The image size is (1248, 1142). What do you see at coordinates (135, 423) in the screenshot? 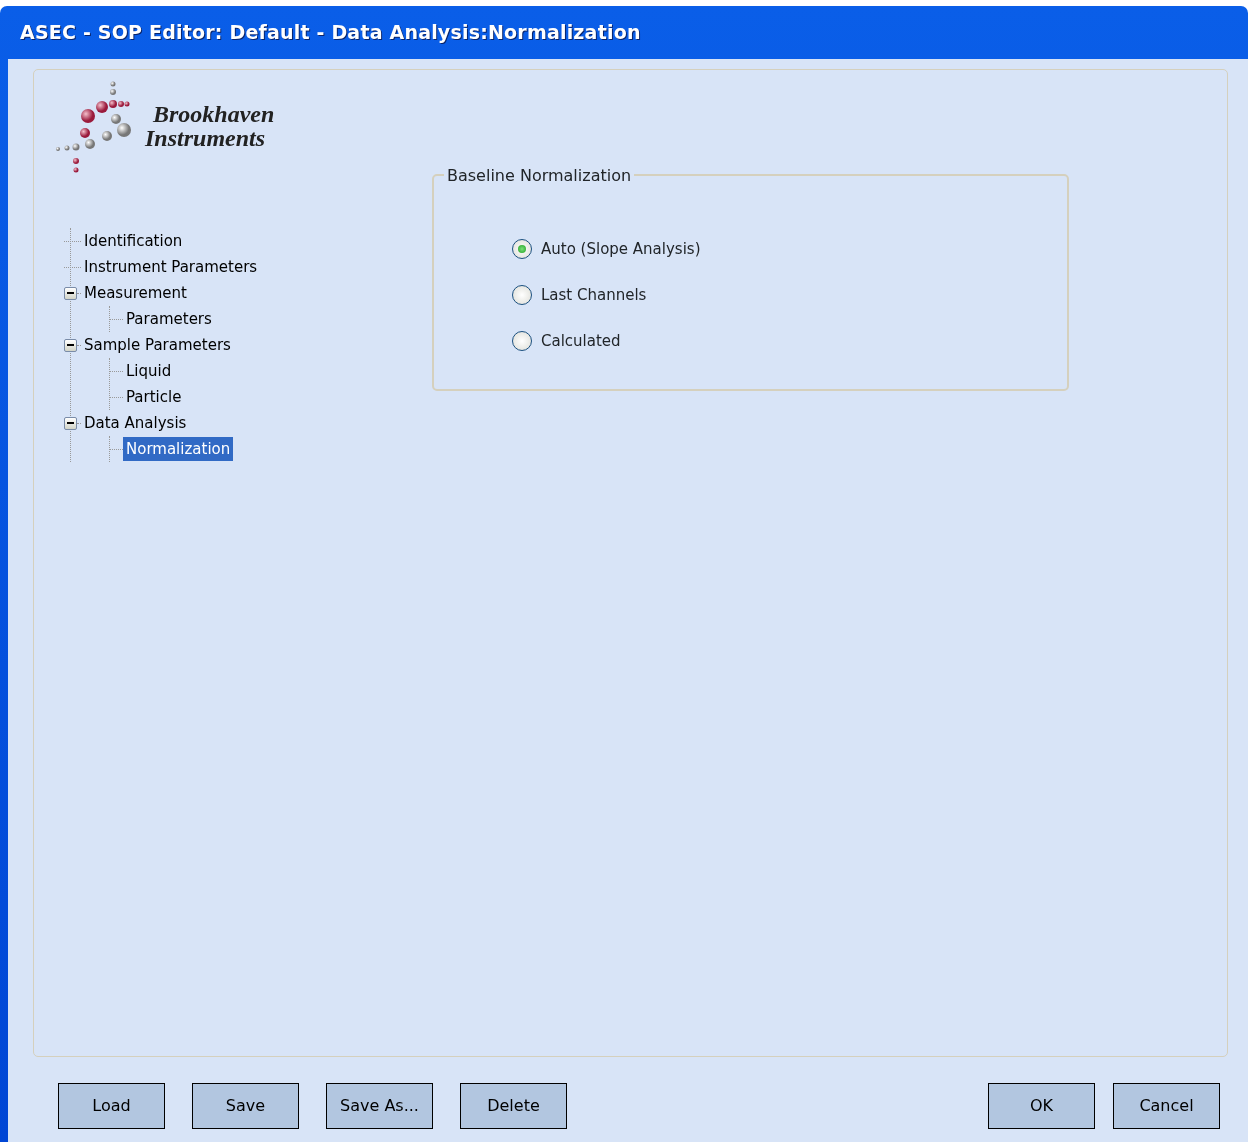
I see `tree-item: Data Analysis` at bounding box center [135, 423].